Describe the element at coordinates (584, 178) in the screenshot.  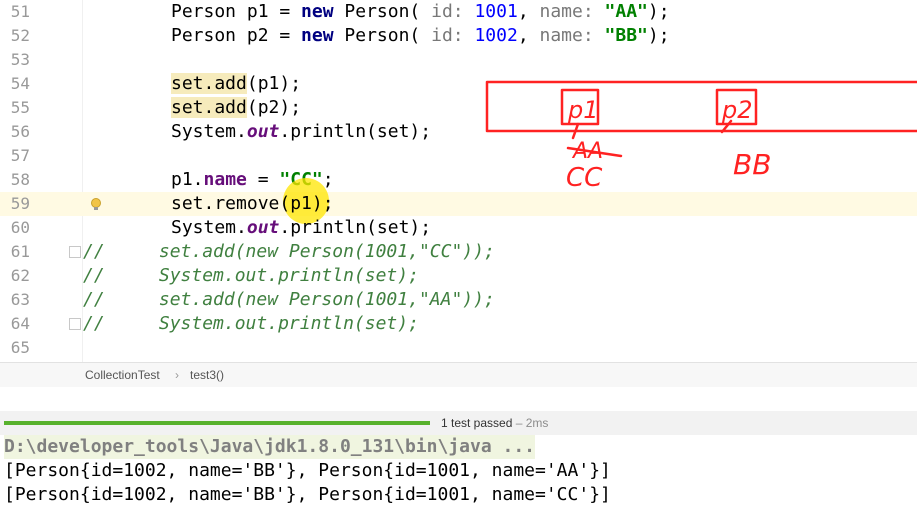
I see `annotation-new-value: CC` at that location.